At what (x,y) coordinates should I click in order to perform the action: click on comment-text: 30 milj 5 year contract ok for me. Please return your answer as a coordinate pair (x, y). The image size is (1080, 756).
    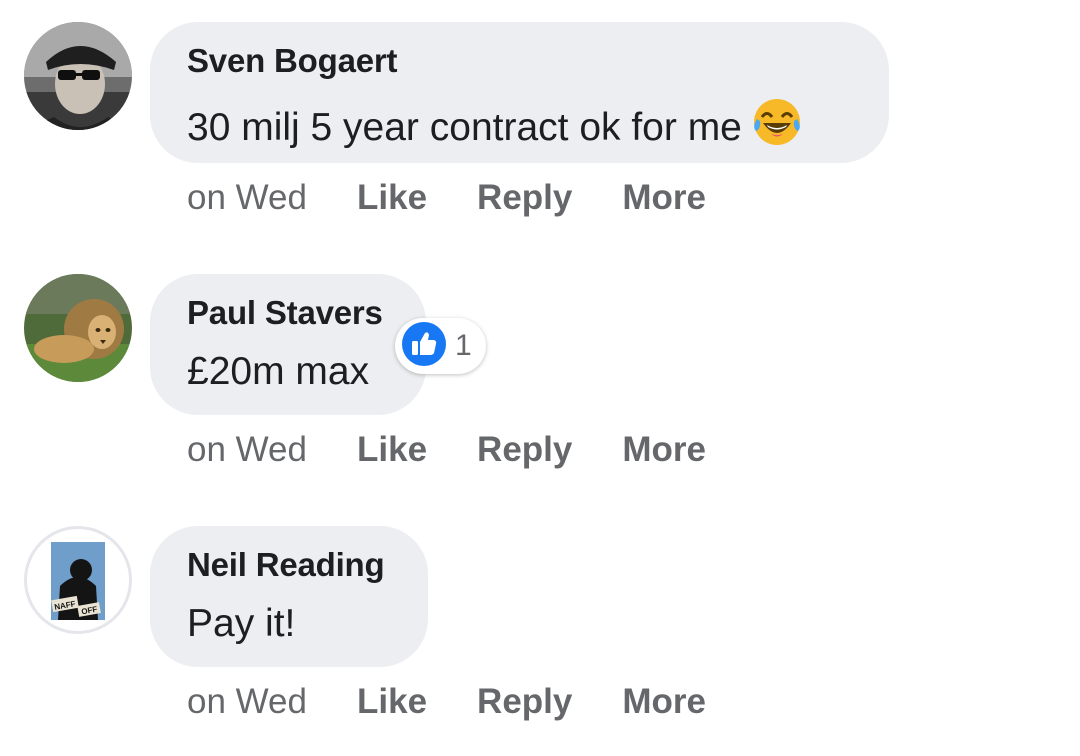
    Looking at the image, I should click on (519, 127).